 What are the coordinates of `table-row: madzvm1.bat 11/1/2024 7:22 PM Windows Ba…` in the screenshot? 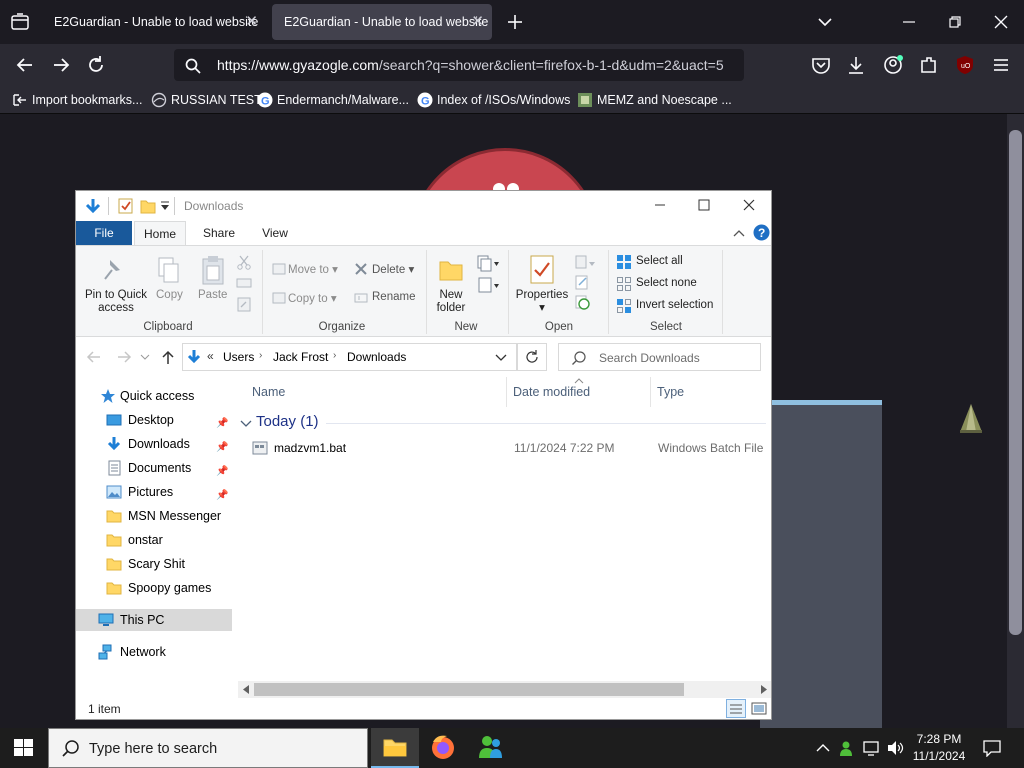 It's located at (503, 448).